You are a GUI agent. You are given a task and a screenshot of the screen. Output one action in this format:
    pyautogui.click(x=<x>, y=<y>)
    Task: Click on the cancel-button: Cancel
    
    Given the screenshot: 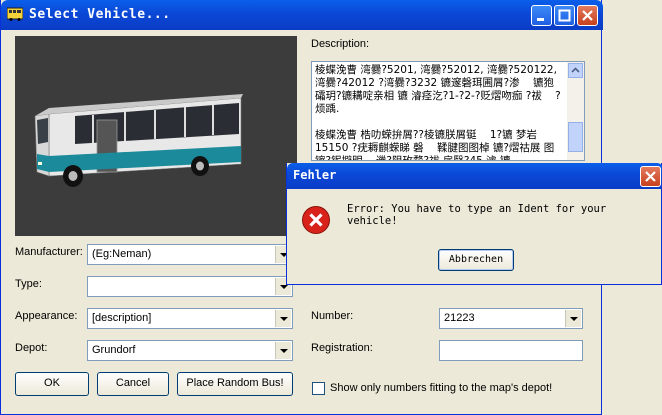 What is the action you would take?
    pyautogui.click(x=133, y=384)
    